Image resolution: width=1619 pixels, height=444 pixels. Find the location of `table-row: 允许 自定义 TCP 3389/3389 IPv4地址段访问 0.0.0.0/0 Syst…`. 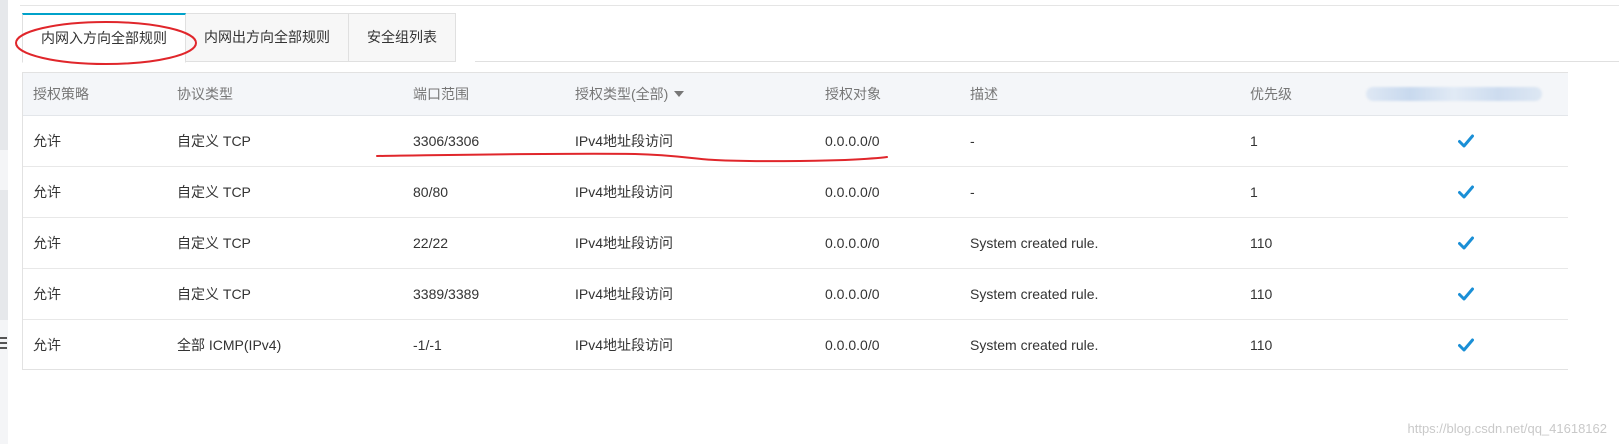

table-row: 允许 自定义 TCP 3389/3389 IPv4地址段访问 0.0.0.0/0 Syst… is located at coordinates (795, 294).